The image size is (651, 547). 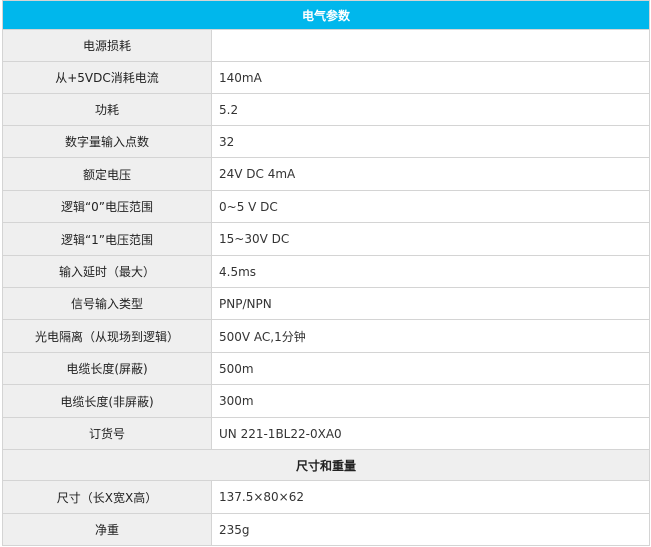 I want to click on row-value, so click(x=430, y=45).